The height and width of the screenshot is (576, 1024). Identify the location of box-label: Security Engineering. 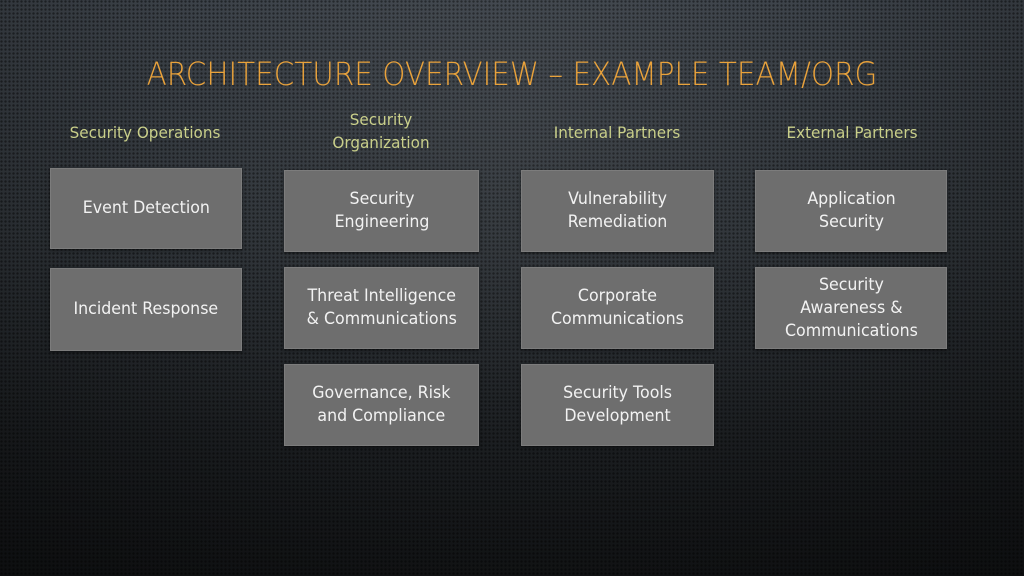
(381, 210).